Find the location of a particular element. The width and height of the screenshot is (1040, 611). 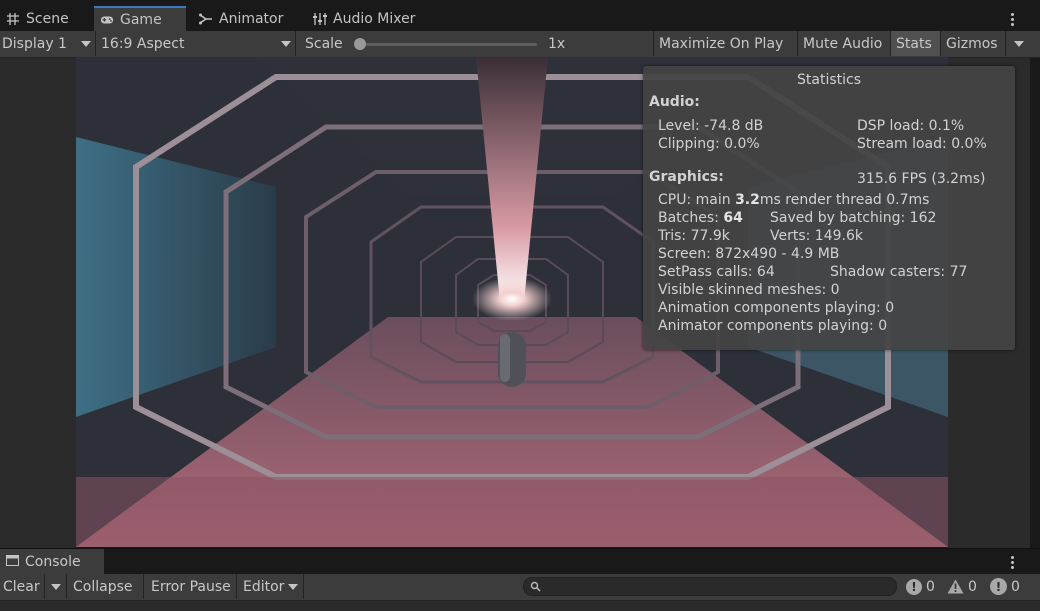

warning-count-toggle: 0 is located at coordinates (962, 586).